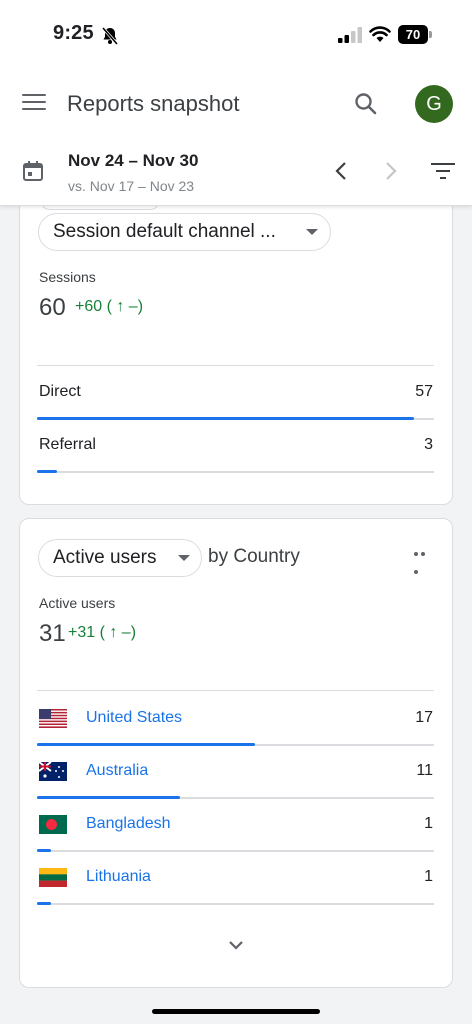 Image resolution: width=472 pixels, height=1024 pixels. I want to click on chevron-down-icon, so click(236, 945).